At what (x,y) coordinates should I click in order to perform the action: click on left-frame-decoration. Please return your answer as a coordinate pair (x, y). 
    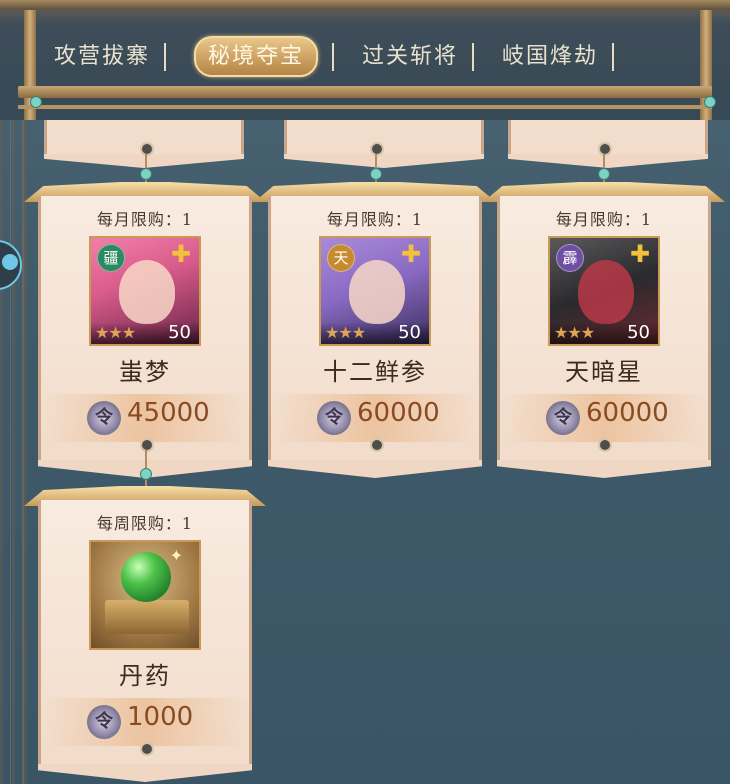
    Looking at the image, I should click on (15, 452).